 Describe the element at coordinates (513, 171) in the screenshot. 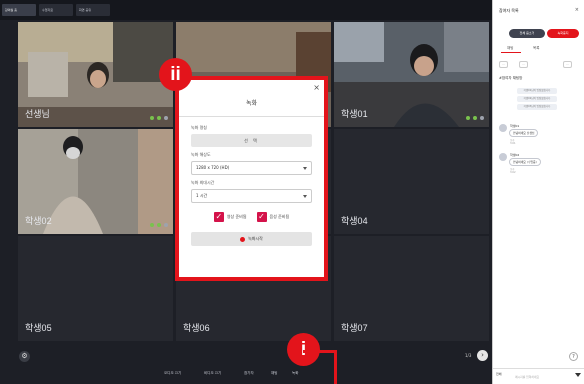

I see `chat-time: 오후 3:02` at that location.